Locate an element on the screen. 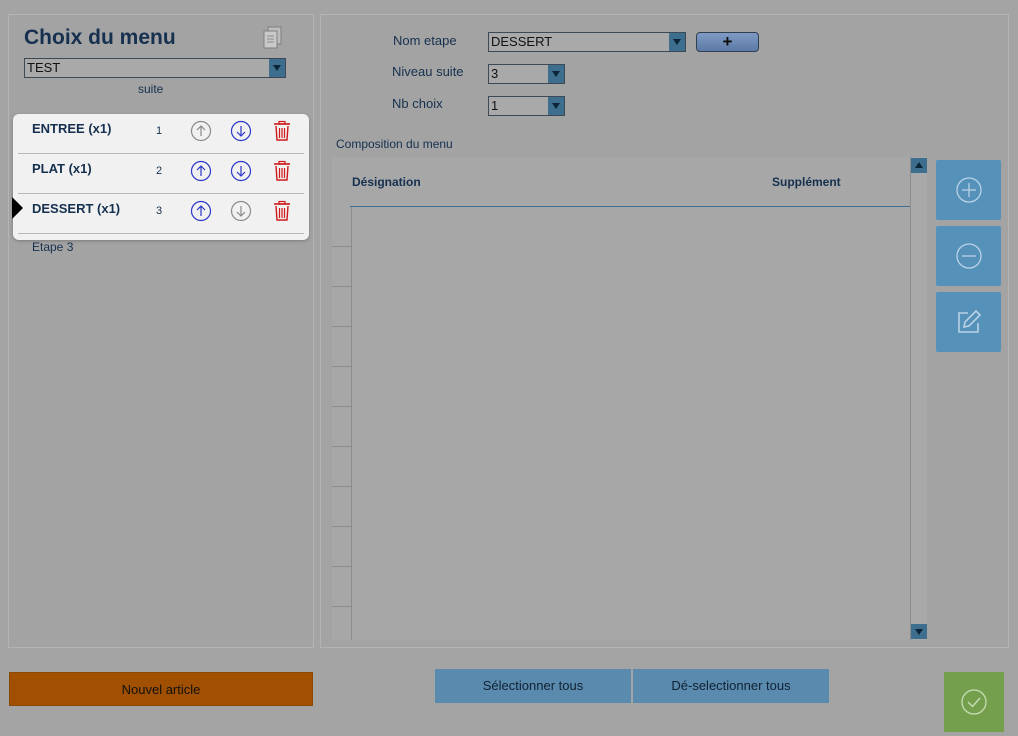 This screenshot has width=1018, height=736. add-step-button: + is located at coordinates (727, 42).